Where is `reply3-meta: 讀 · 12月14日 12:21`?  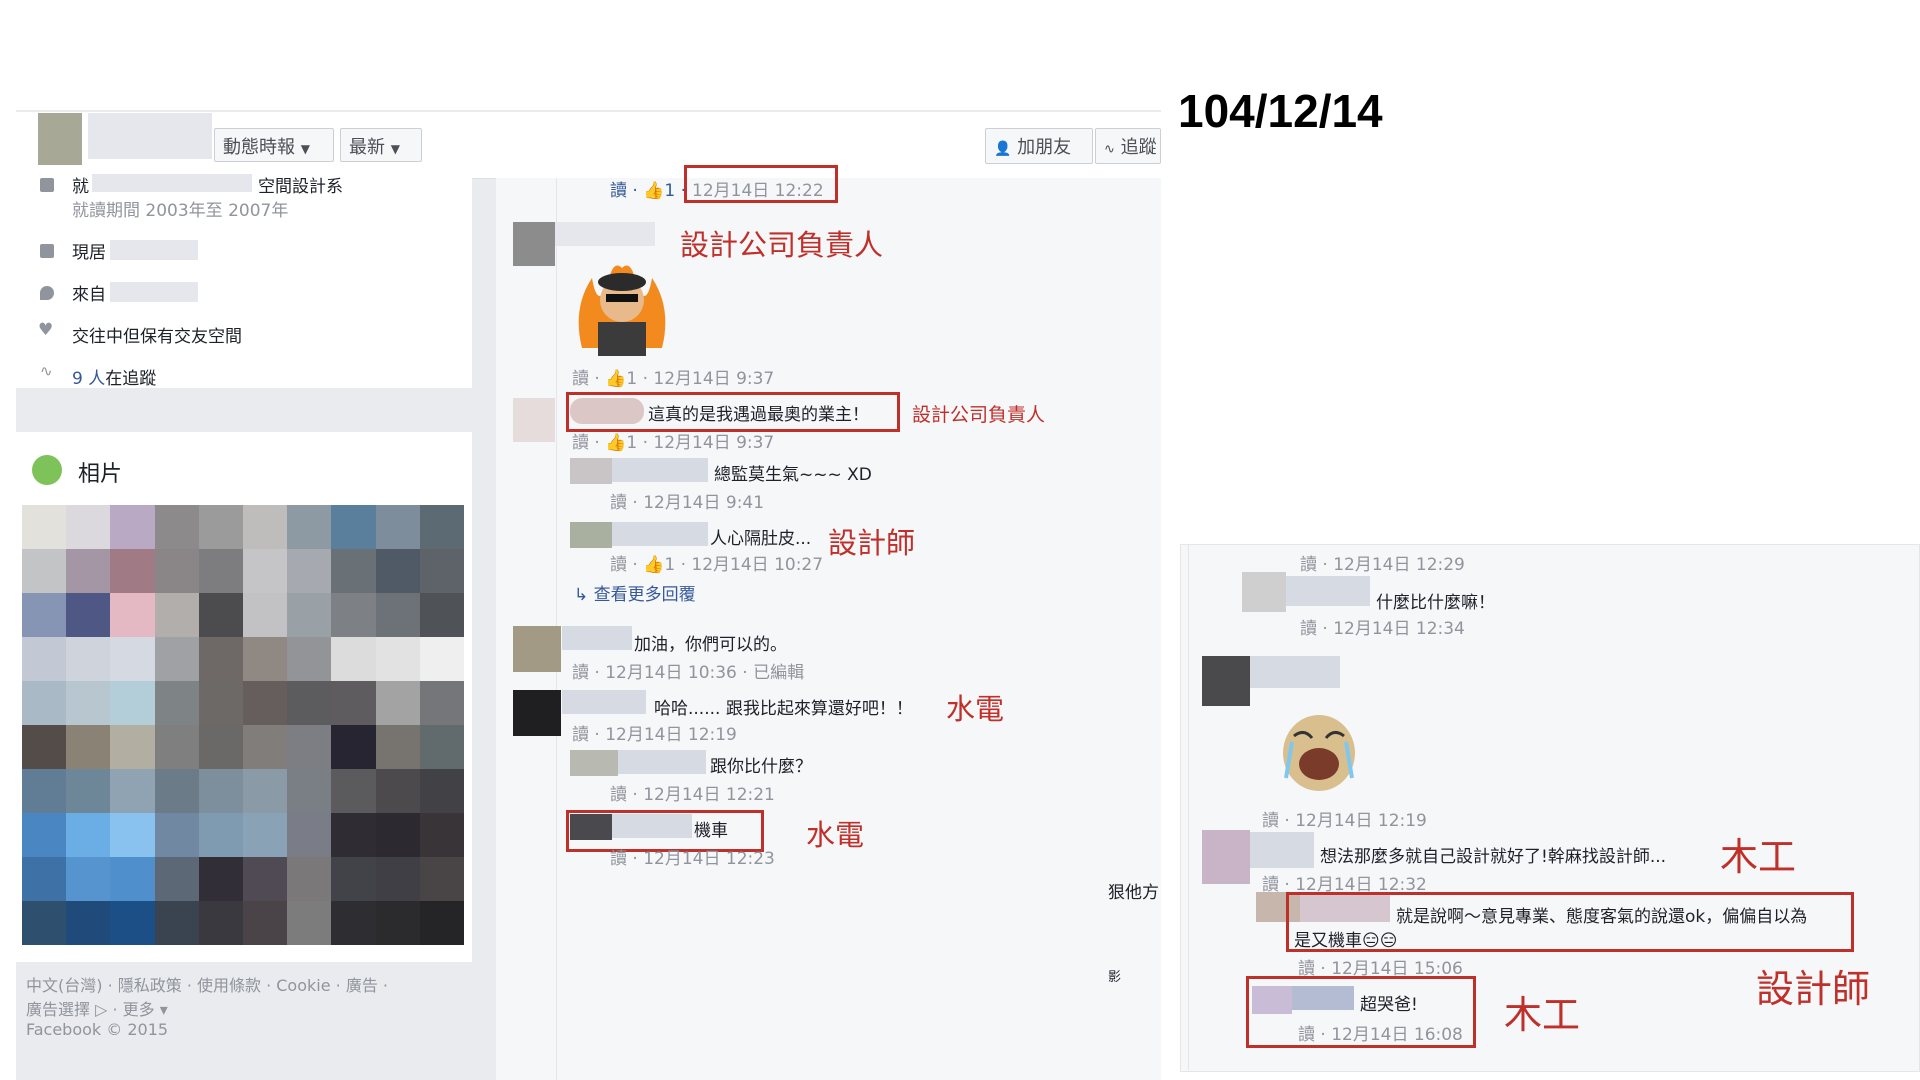
reply3-meta: 讀 · 12月14日 12:21 is located at coordinates (692, 792).